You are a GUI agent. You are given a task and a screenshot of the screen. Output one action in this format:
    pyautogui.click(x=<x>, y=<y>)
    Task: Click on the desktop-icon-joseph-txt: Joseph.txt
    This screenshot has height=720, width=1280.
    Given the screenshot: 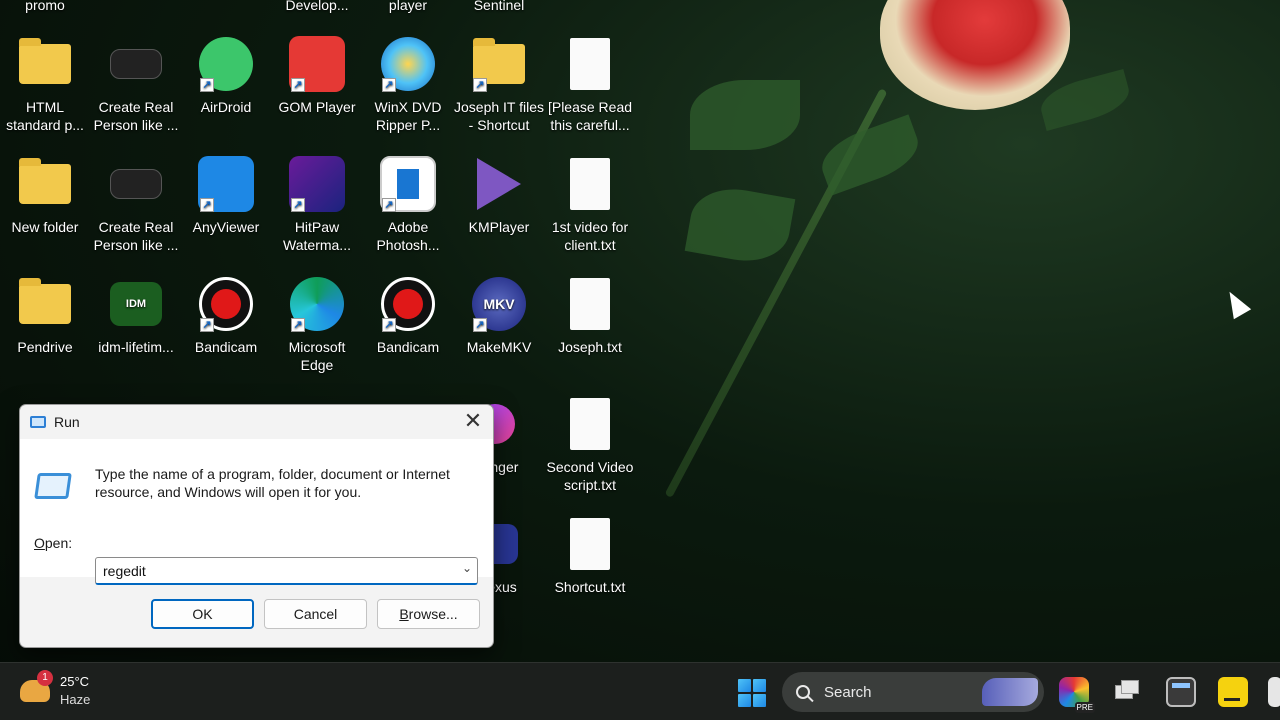 What is the action you would take?
    pyautogui.click(x=590, y=316)
    